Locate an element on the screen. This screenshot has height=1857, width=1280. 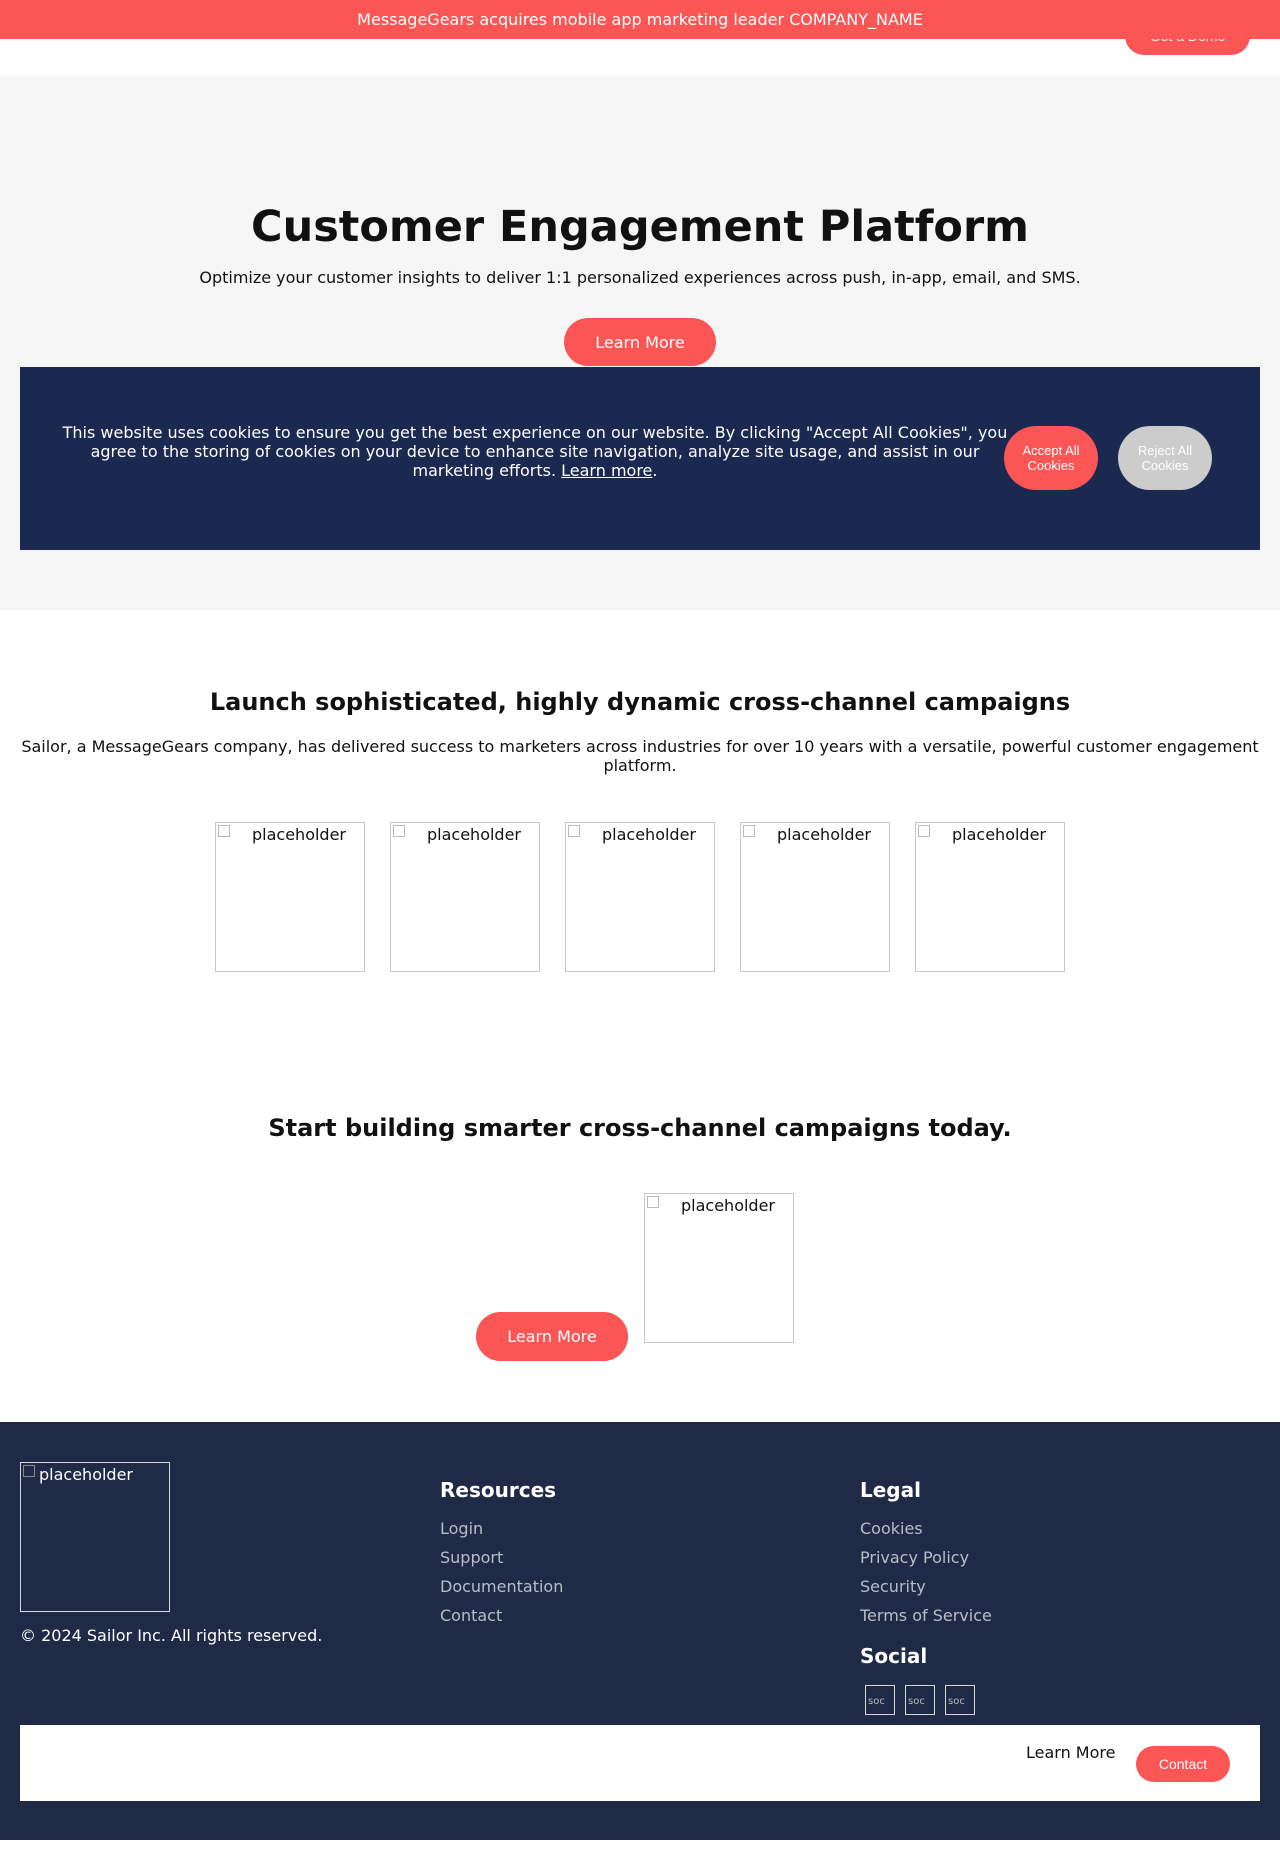
cta-learn-more-button: Learn More is located at coordinates (552, 1336).